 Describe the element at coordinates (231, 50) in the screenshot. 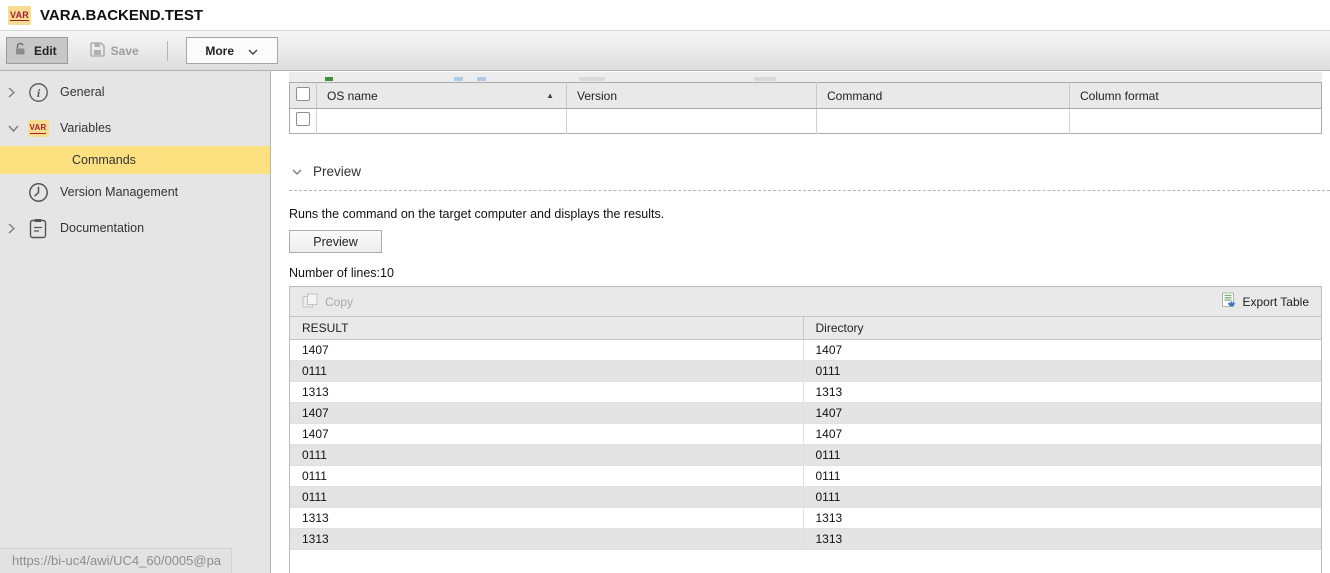

I see `more-button: More` at that location.